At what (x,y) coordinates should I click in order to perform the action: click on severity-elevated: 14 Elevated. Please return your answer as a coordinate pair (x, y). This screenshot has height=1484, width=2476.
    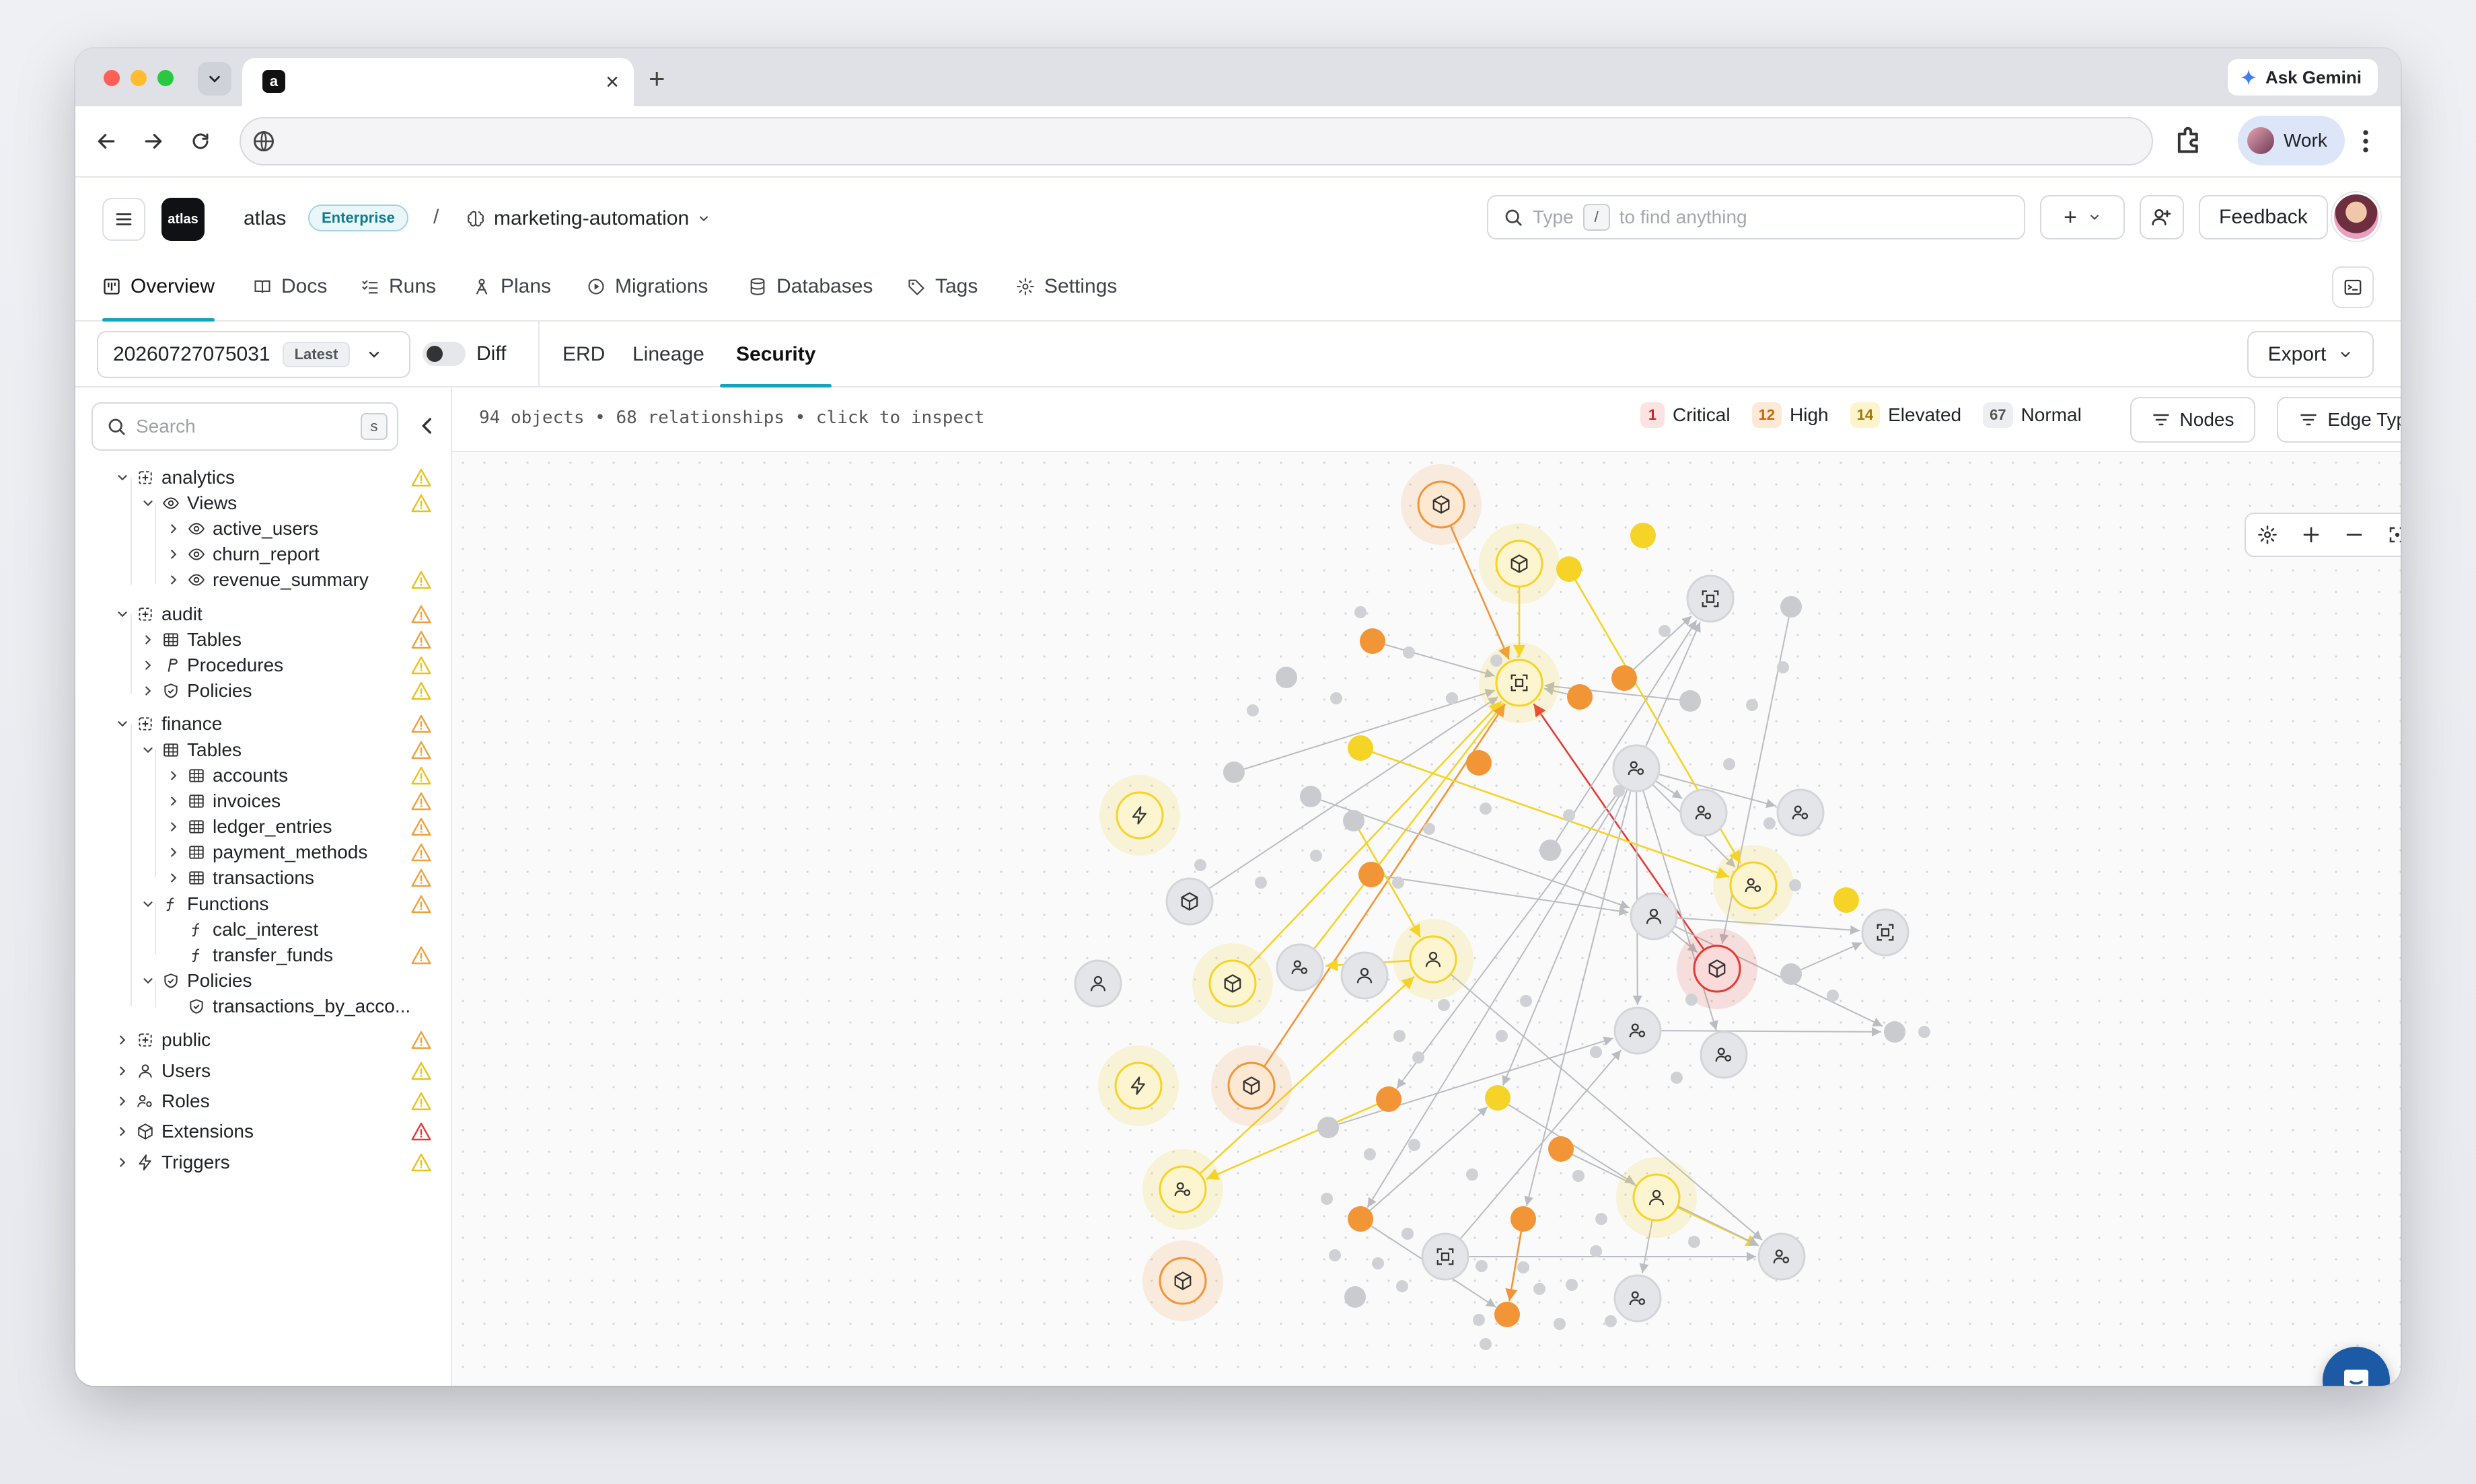
    Looking at the image, I should click on (1905, 415).